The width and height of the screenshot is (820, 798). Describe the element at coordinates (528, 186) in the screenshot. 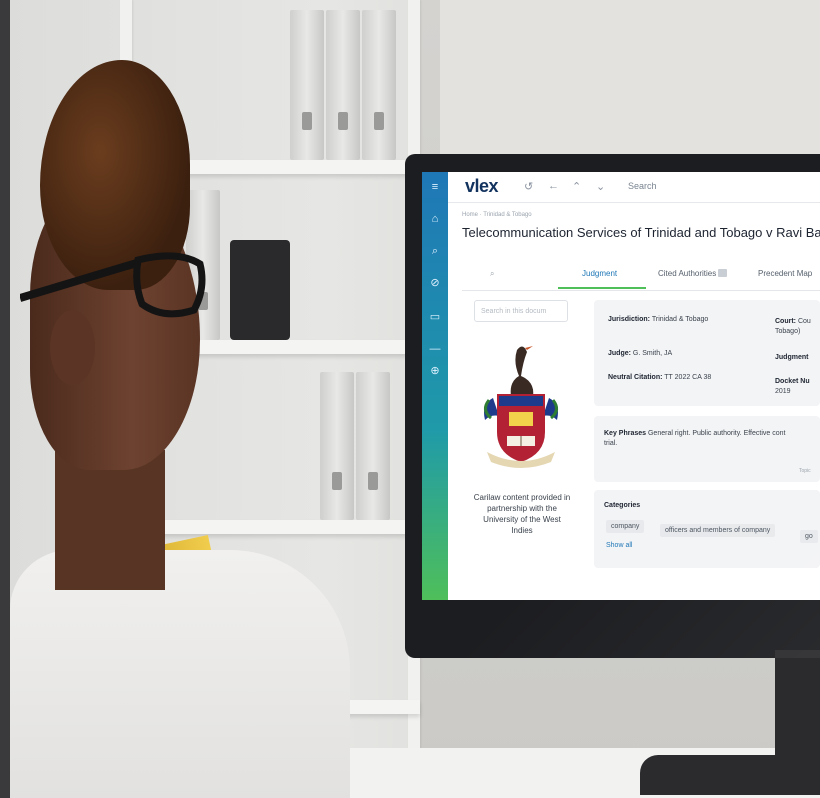

I see `history-icon: ↺` at that location.